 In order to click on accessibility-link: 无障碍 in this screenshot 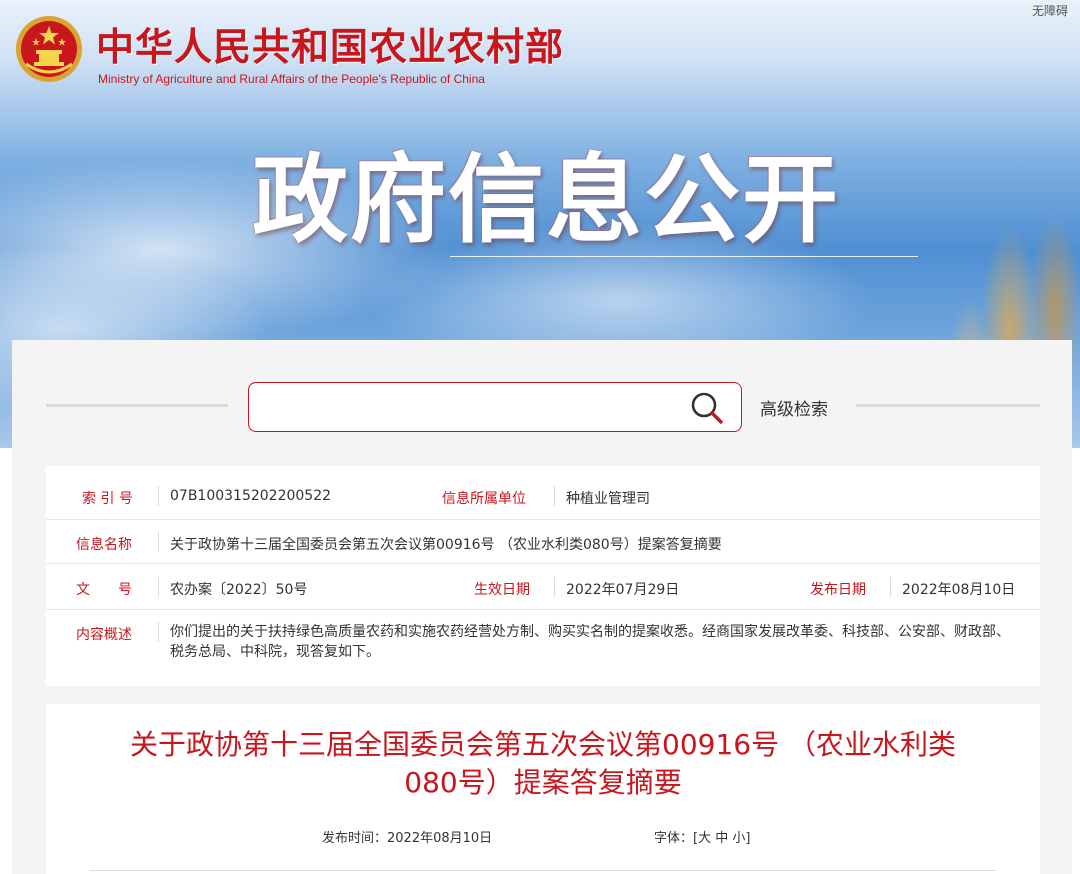, I will do `click(1050, 10)`.